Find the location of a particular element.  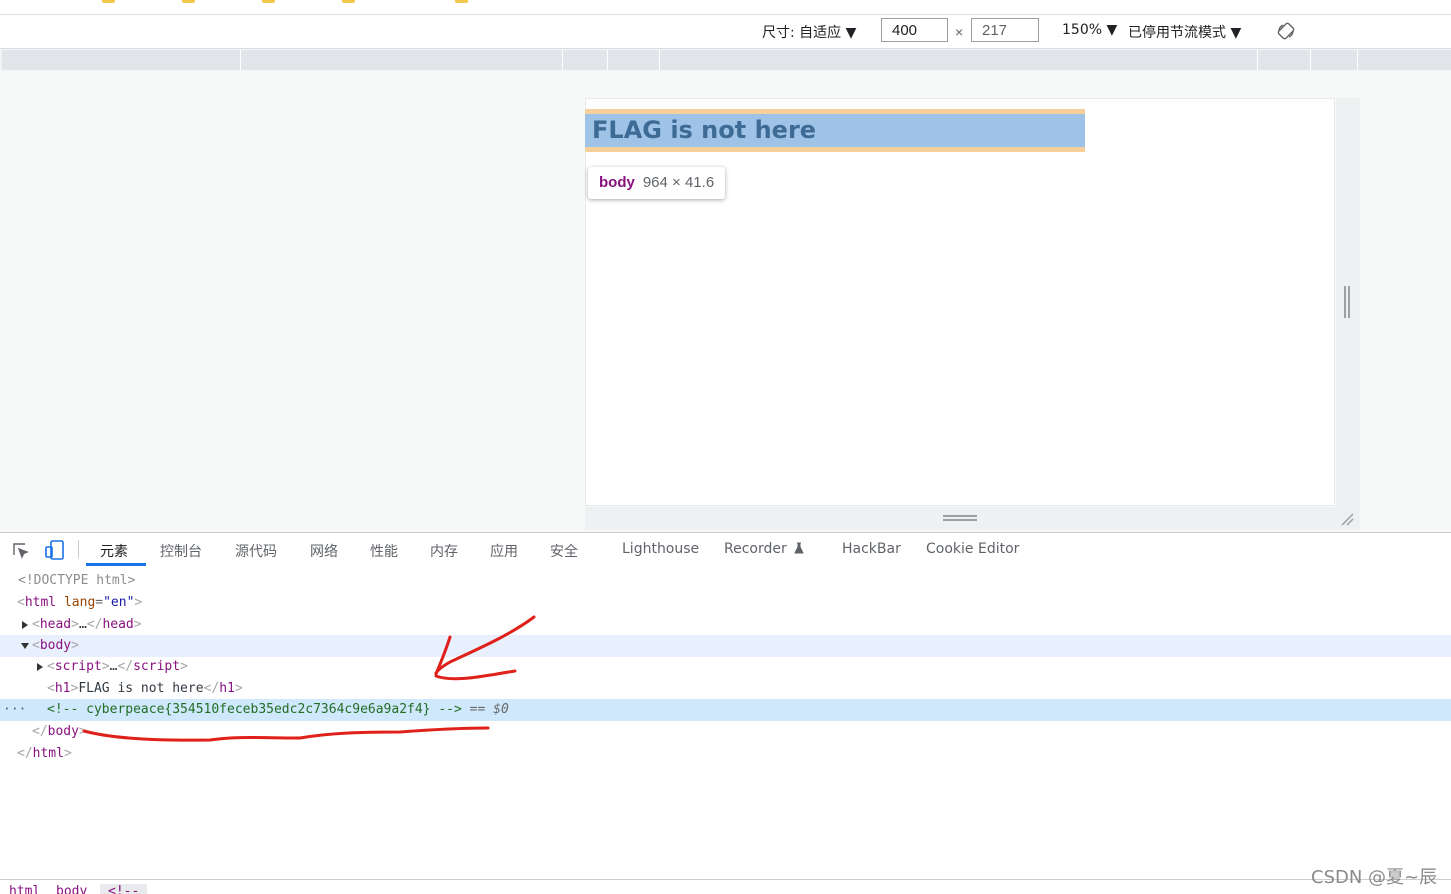

h1-text: FLAG is not here is located at coordinates (141, 688).